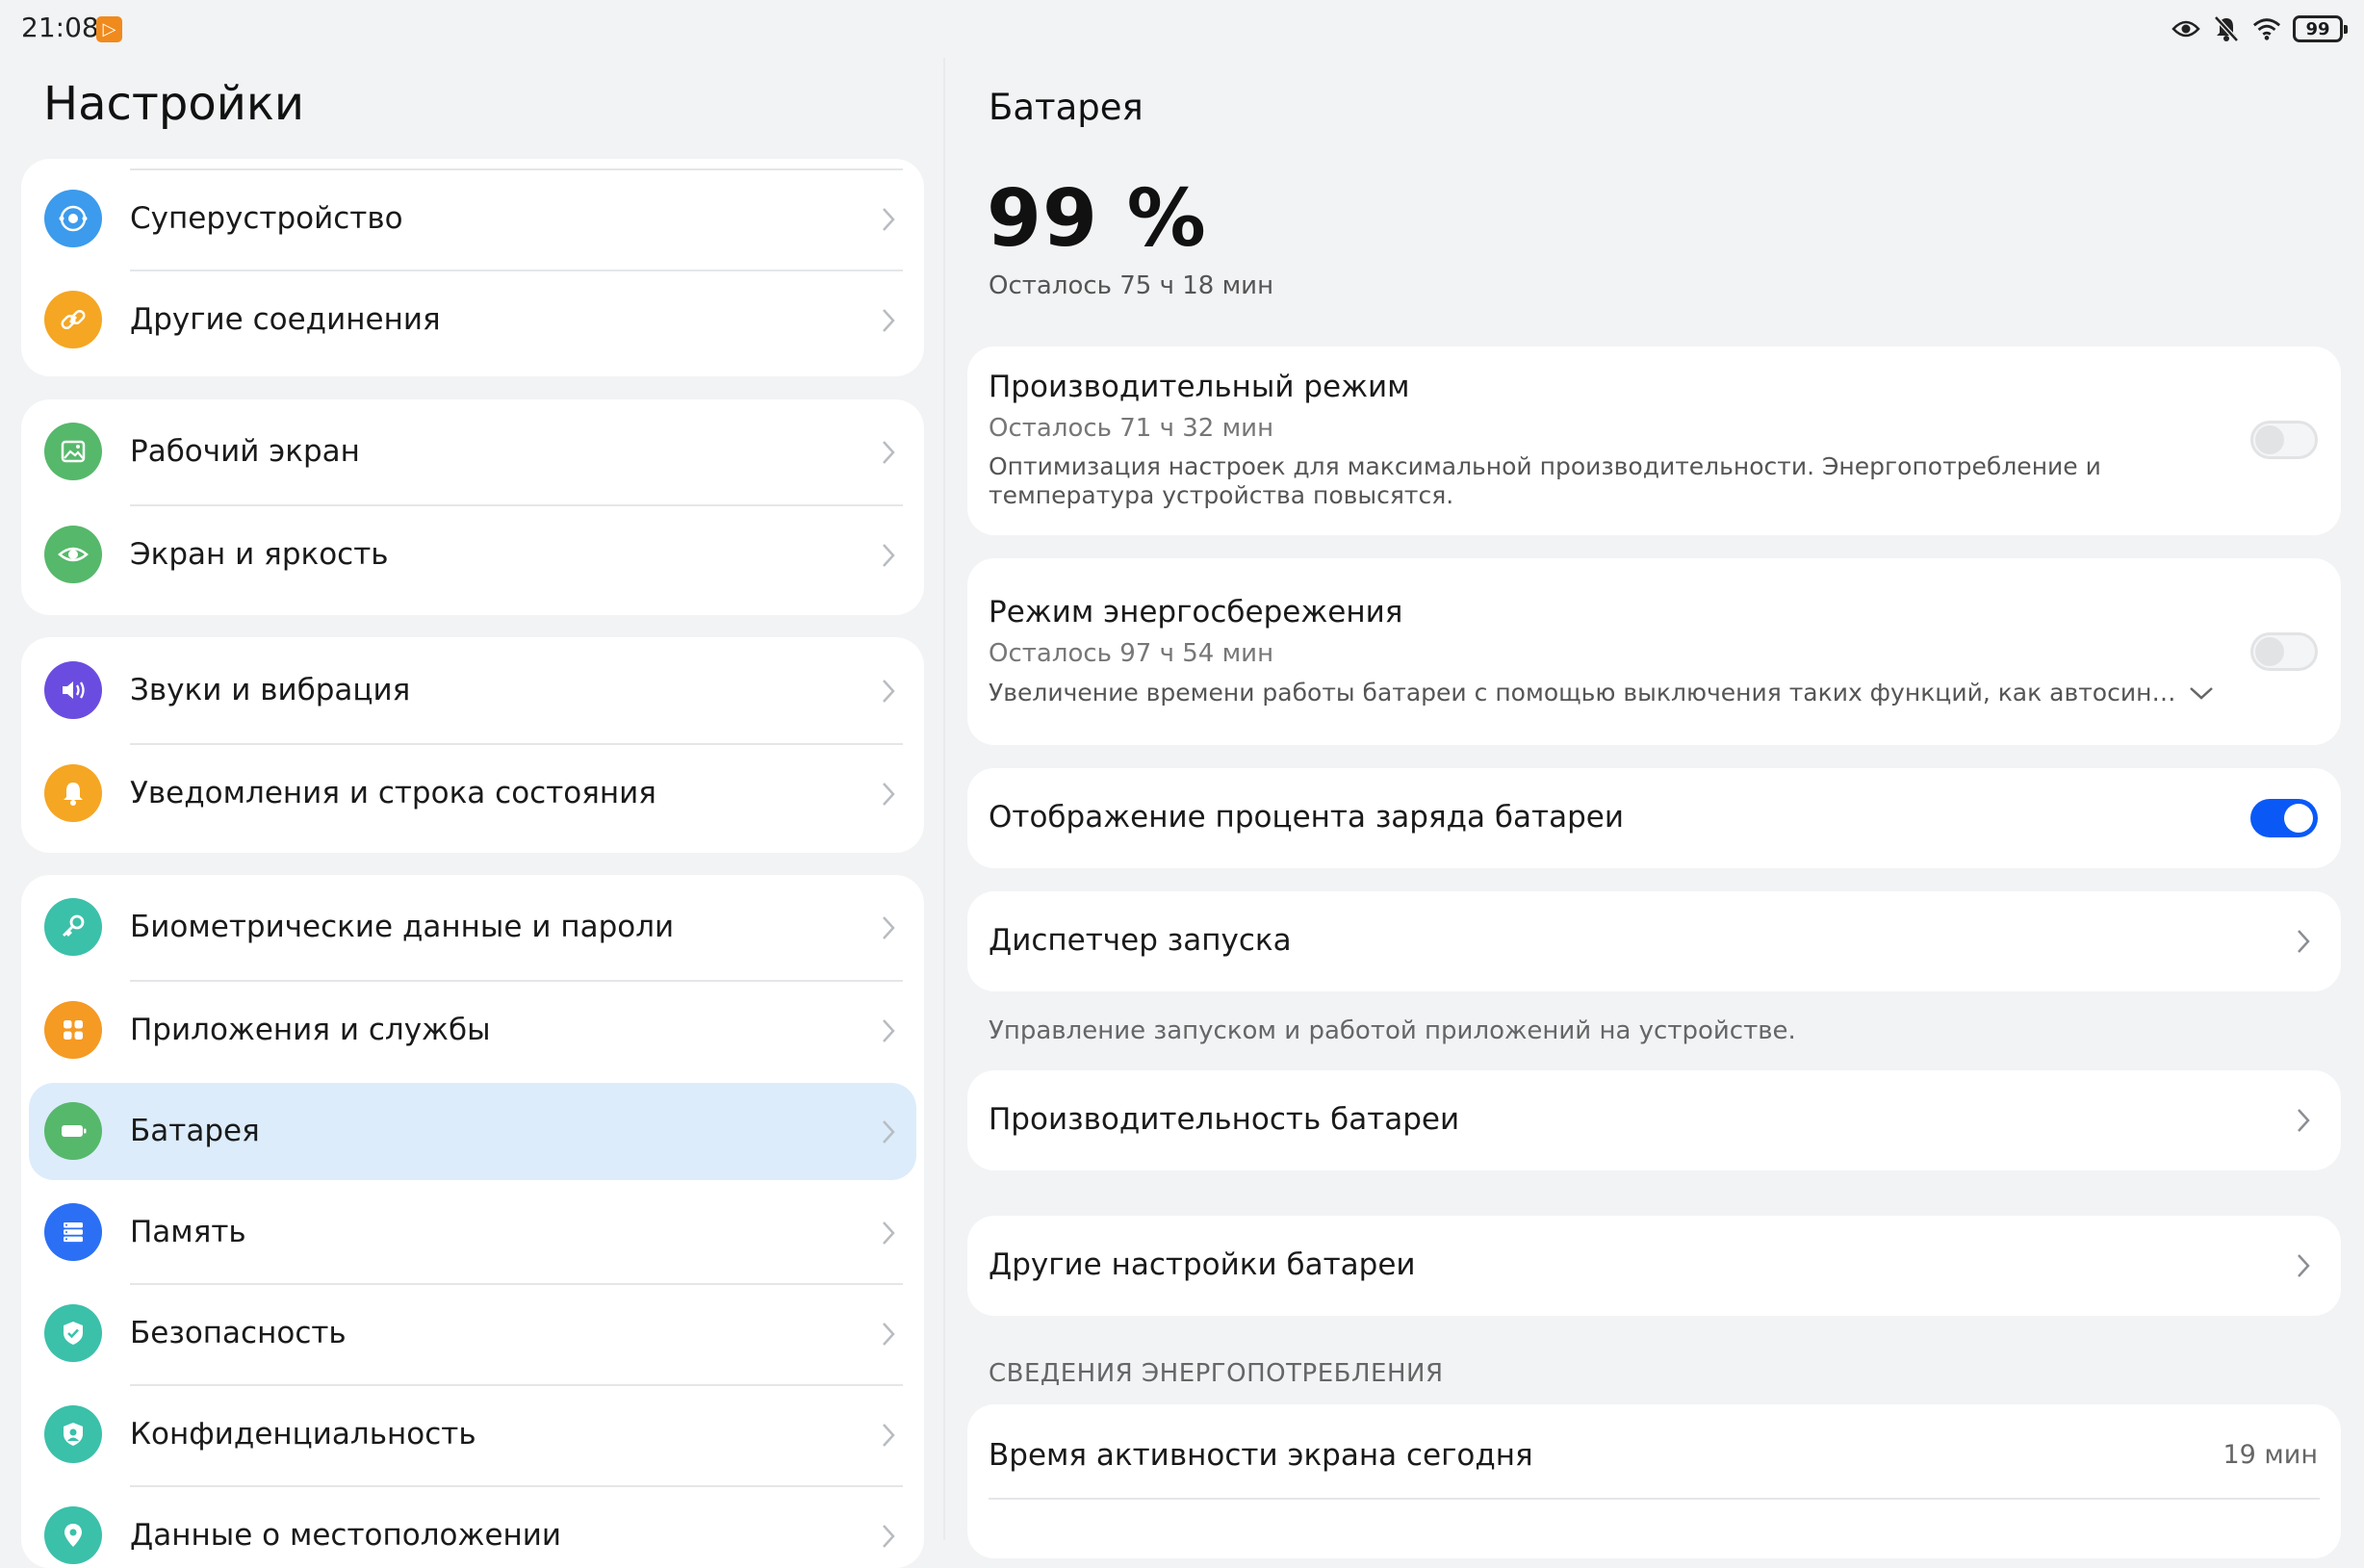 The image size is (2364, 1568). What do you see at coordinates (73, 927) in the screenshot?
I see `key-icon` at bounding box center [73, 927].